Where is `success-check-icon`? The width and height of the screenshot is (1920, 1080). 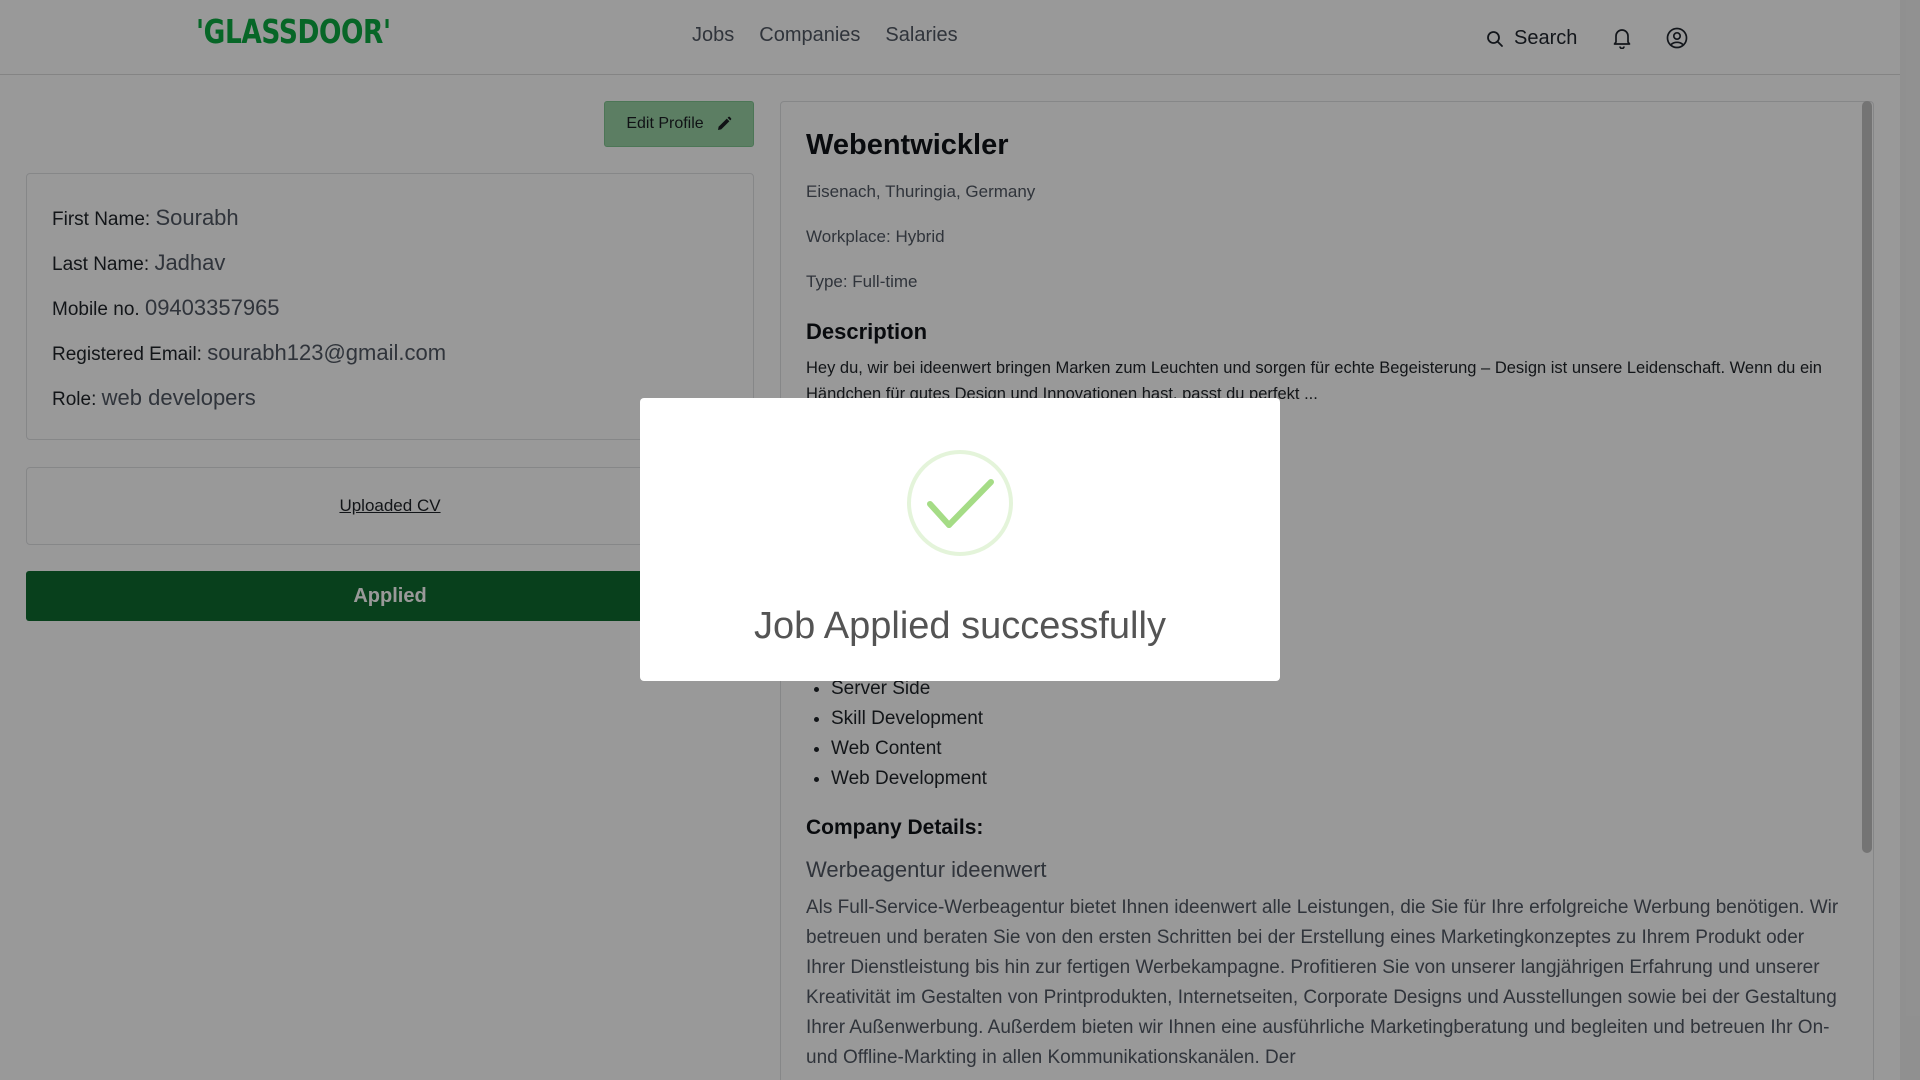 success-check-icon is located at coordinates (960, 503).